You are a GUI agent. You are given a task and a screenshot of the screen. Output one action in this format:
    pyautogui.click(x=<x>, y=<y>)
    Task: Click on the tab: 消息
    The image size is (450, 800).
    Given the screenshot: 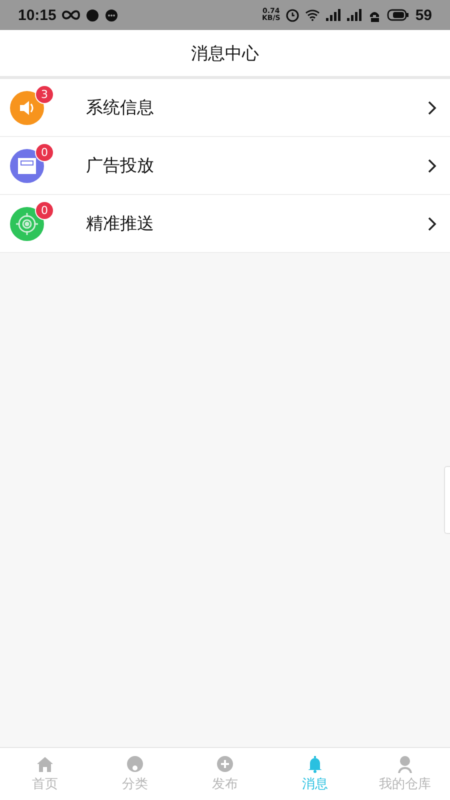 What is the action you would take?
    pyautogui.click(x=315, y=774)
    